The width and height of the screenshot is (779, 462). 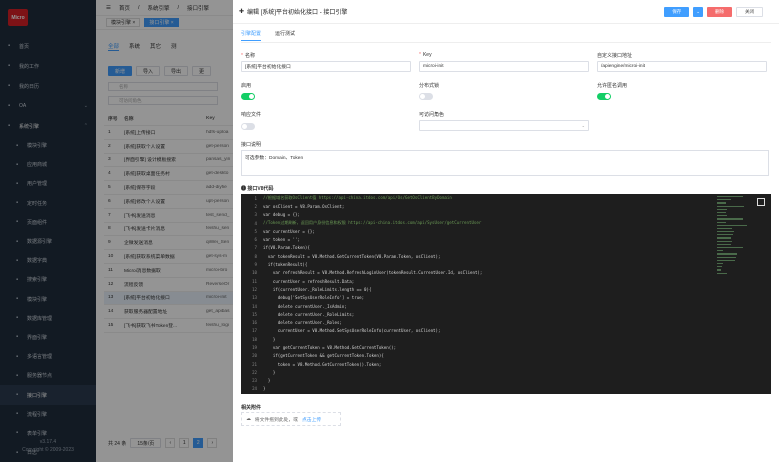 I want to click on line-number: 22, so click(x=254, y=372).